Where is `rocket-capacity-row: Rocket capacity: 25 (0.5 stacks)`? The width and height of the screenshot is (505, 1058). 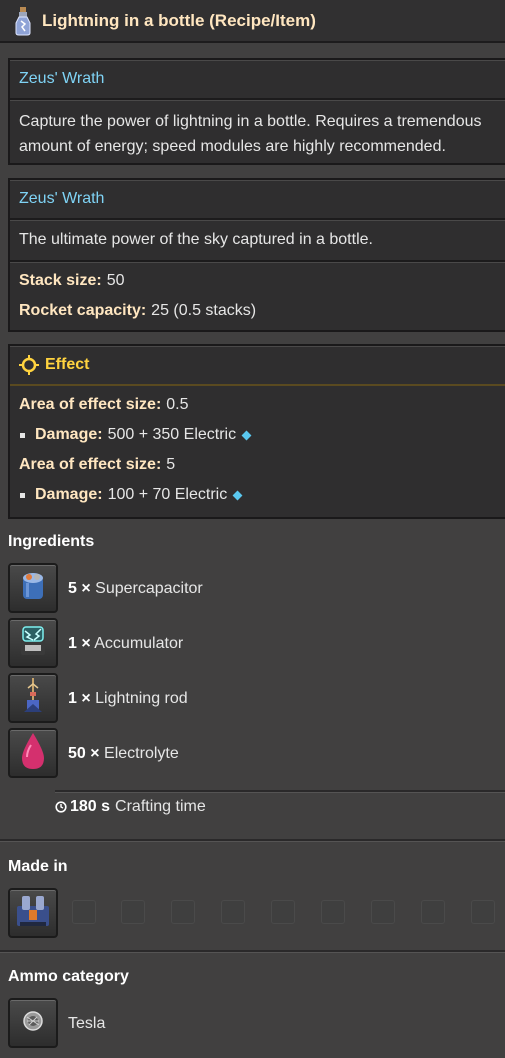
rocket-capacity-row: Rocket capacity: 25 (0.5 stacks) is located at coordinates (257, 311).